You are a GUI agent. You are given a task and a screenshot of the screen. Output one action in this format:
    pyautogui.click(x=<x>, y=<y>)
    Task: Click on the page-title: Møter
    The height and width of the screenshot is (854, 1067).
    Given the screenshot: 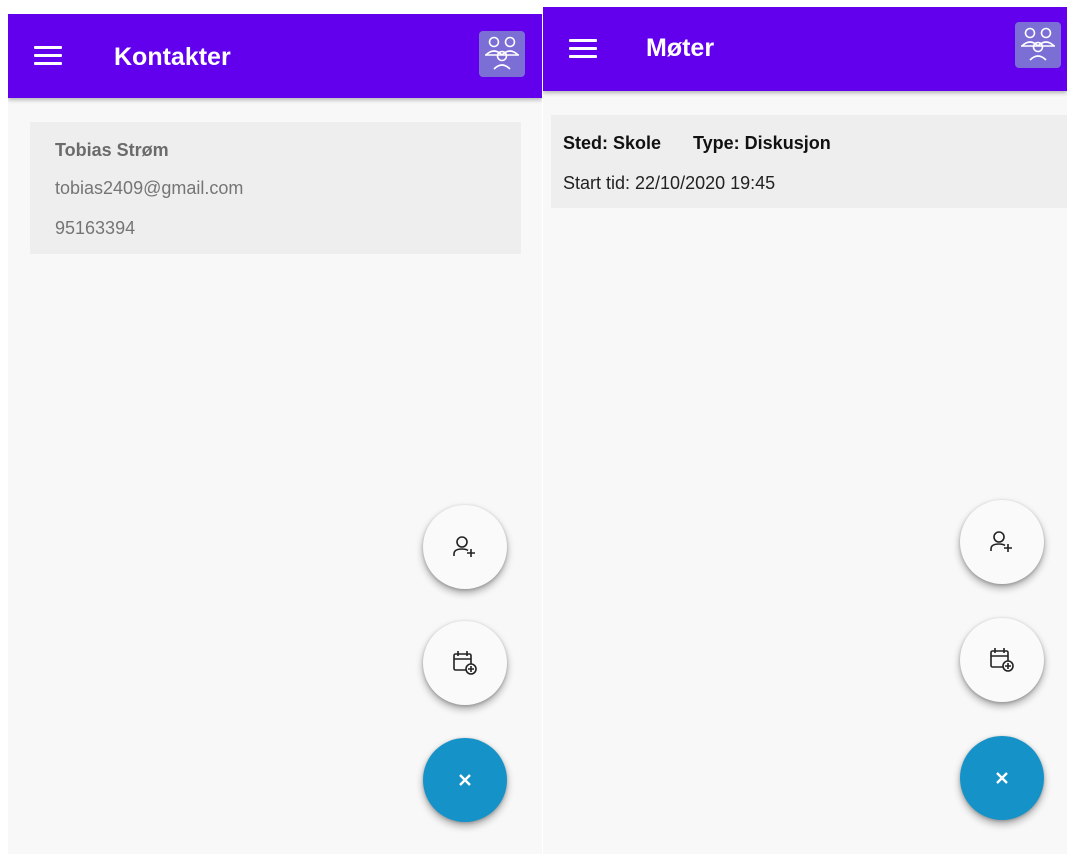 What is the action you would take?
    pyautogui.click(x=680, y=48)
    